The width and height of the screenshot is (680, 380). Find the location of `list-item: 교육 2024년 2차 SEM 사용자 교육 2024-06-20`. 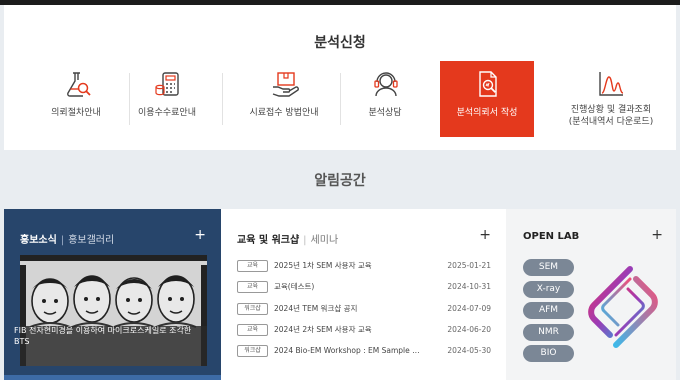

list-item: 교육 2024년 2차 SEM 사용자 교육 2024-06-20 is located at coordinates (364, 332).